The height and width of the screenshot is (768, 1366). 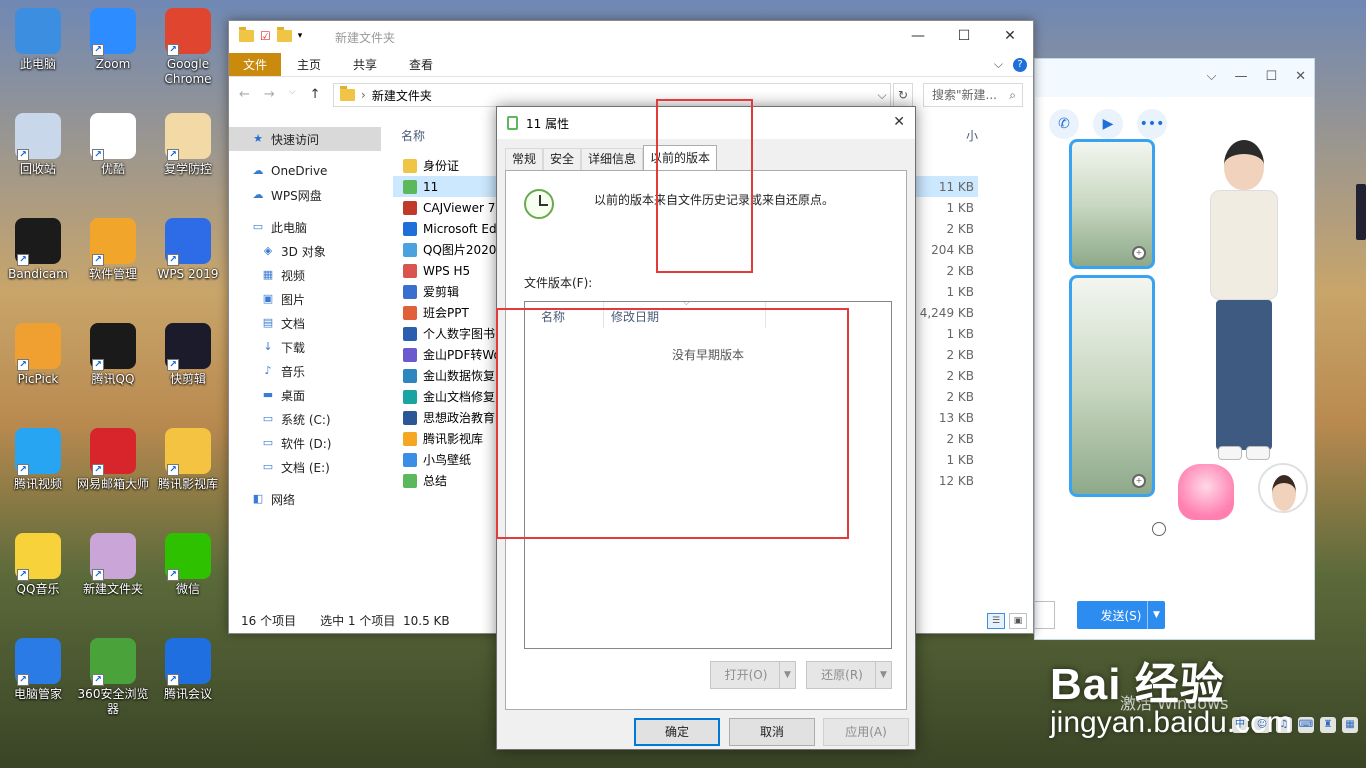 What do you see at coordinates (1108, 124) in the screenshot?
I see `video-icon: ▶` at bounding box center [1108, 124].